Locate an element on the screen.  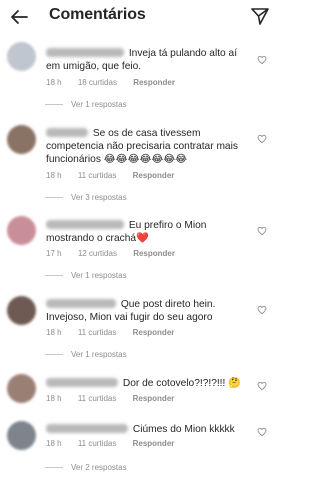
comments-header: Comentários is located at coordinates (140, 17).